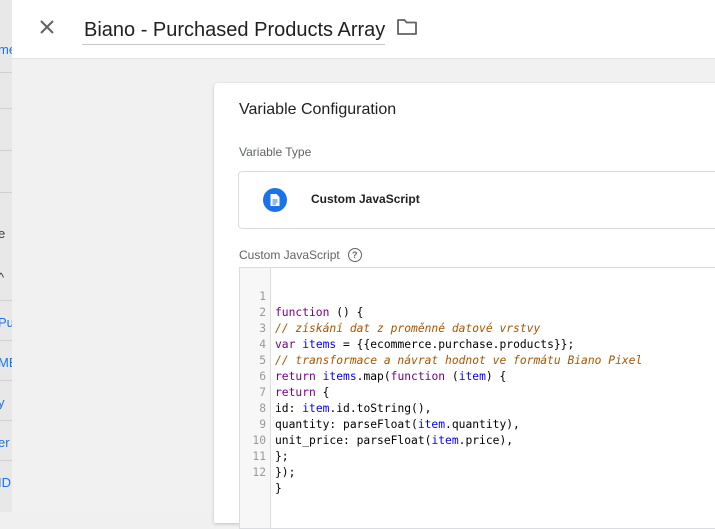 The image size is (715, 529). What do you see at coordinates (278, 488) in the screenshot?
I see `code-text: }` at bounding box center [278, 488].